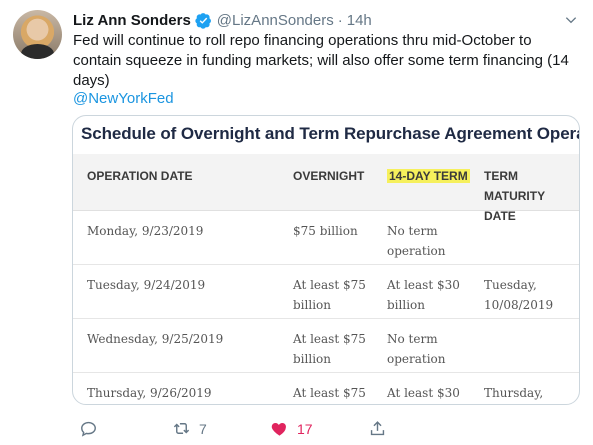 This screenshot has height=445, width=593. I want to click on retweet-button: 7, so click(189, 428).